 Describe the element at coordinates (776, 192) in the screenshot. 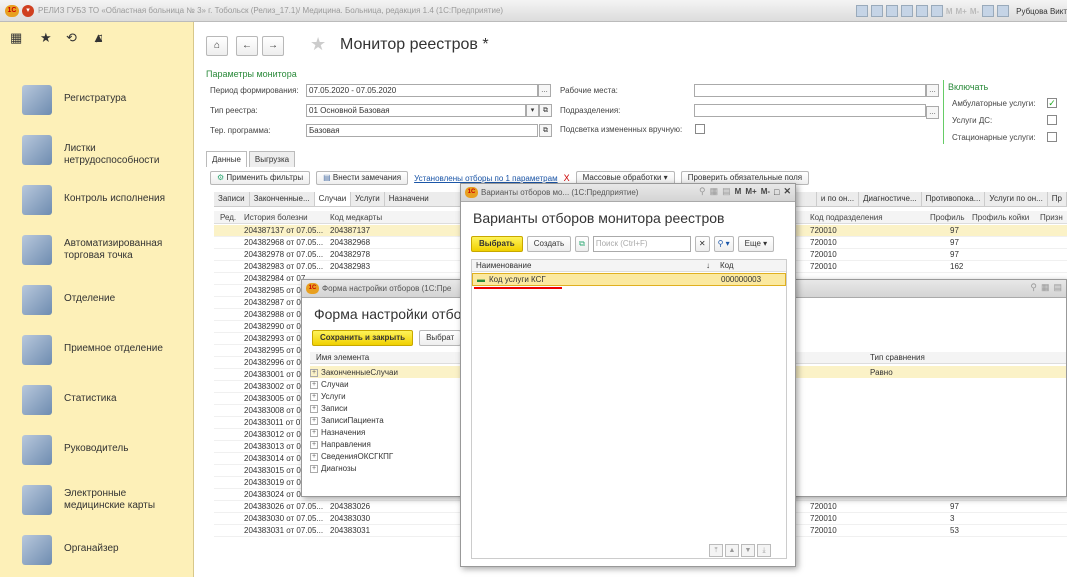

I see `maximize-icon: □` at that location.